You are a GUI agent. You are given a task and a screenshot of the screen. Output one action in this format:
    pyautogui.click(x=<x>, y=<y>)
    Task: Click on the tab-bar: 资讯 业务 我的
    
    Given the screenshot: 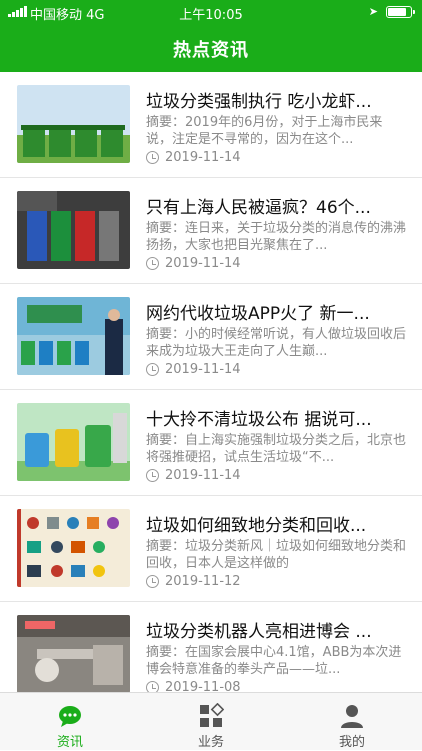 What is the action you would take?
    pyautogui.click(x=211, y=721)
    